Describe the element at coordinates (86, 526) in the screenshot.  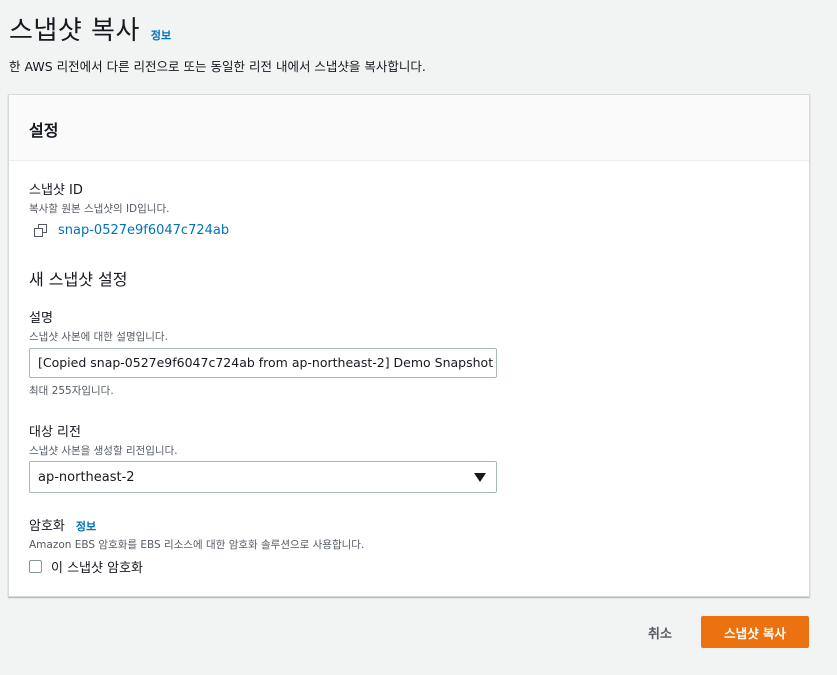
I see `encryption-info-link: 정보` at that location.